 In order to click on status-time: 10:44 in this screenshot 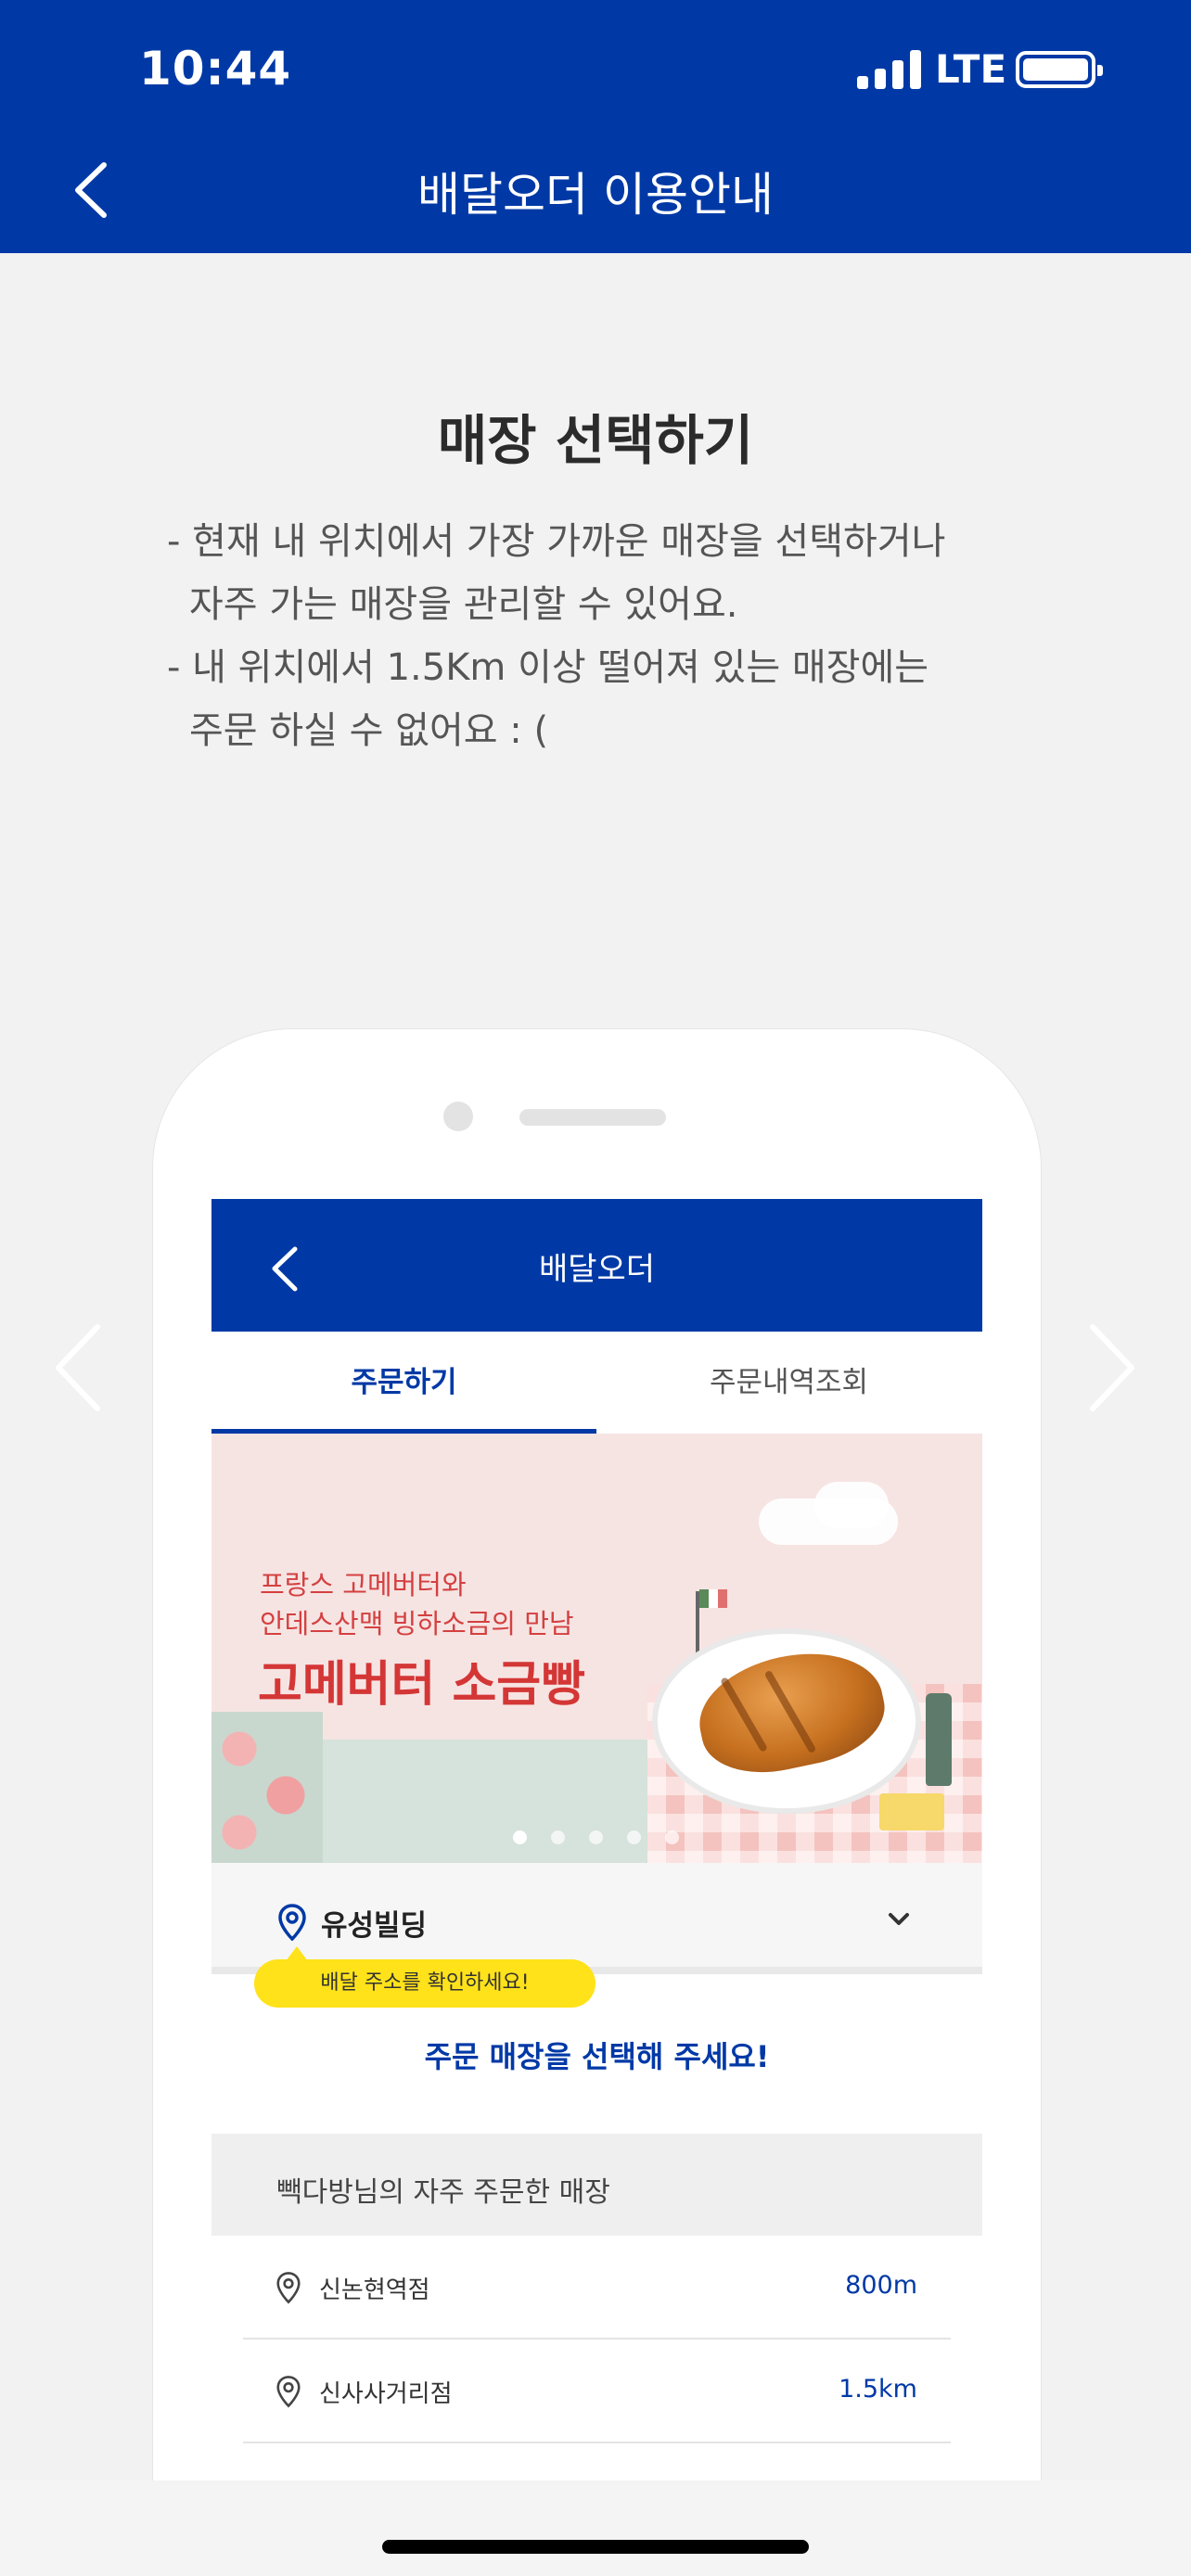, I will do `click(215, 69)`.